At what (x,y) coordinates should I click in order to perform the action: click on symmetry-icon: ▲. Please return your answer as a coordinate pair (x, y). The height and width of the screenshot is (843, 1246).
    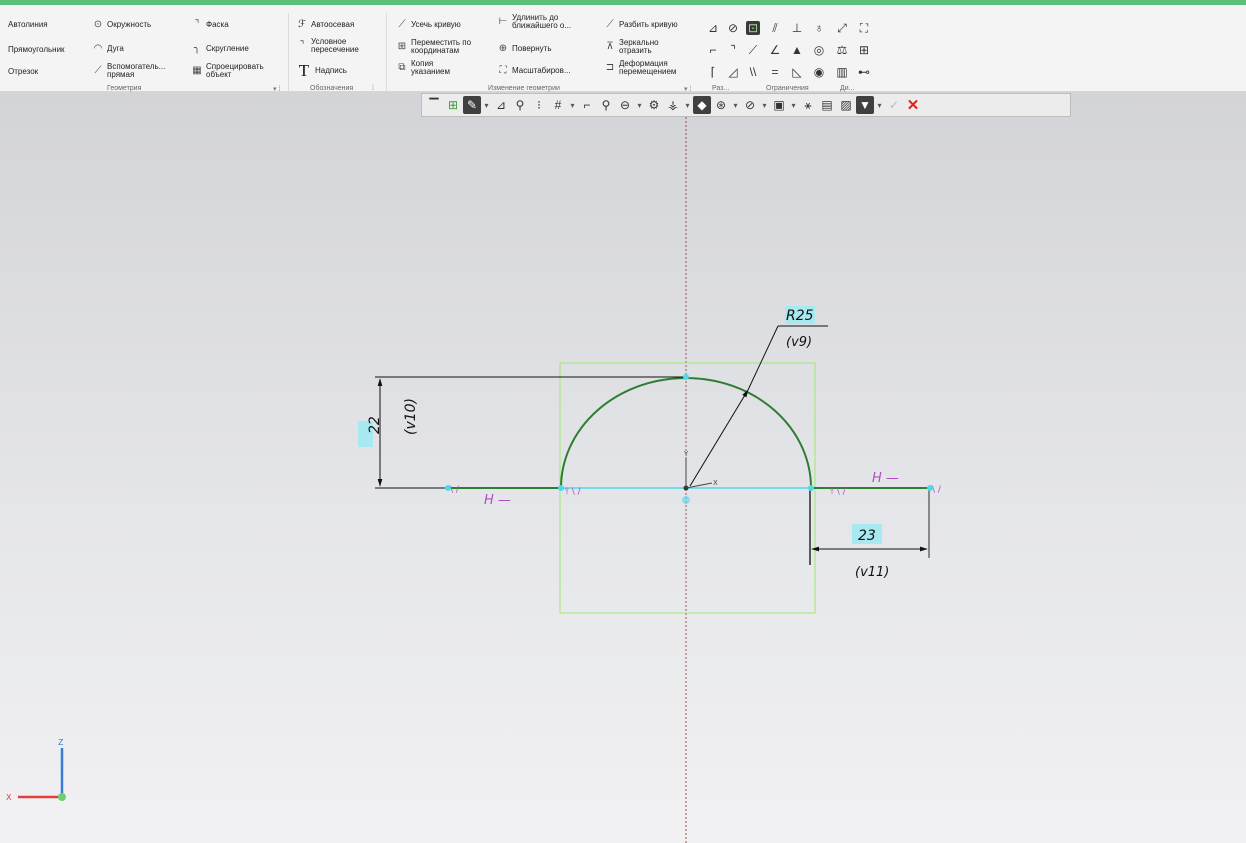
    Looking at the image, I should click on (797, 50).